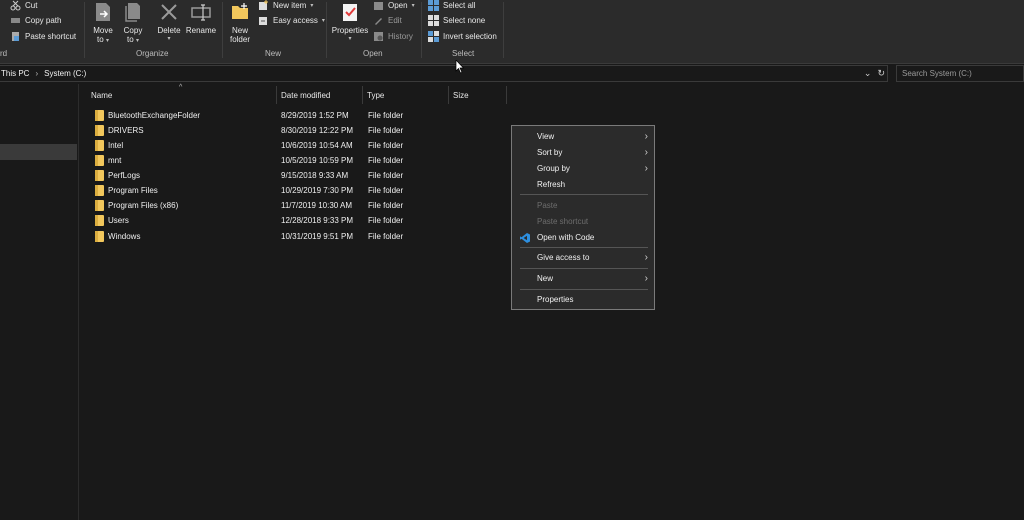 Image resolution: width=1024 pixels, height=520 pixels. I want to click on table-row: DRIVERS 8/30/2019 12:22 PM File folder, so click(304, 130).